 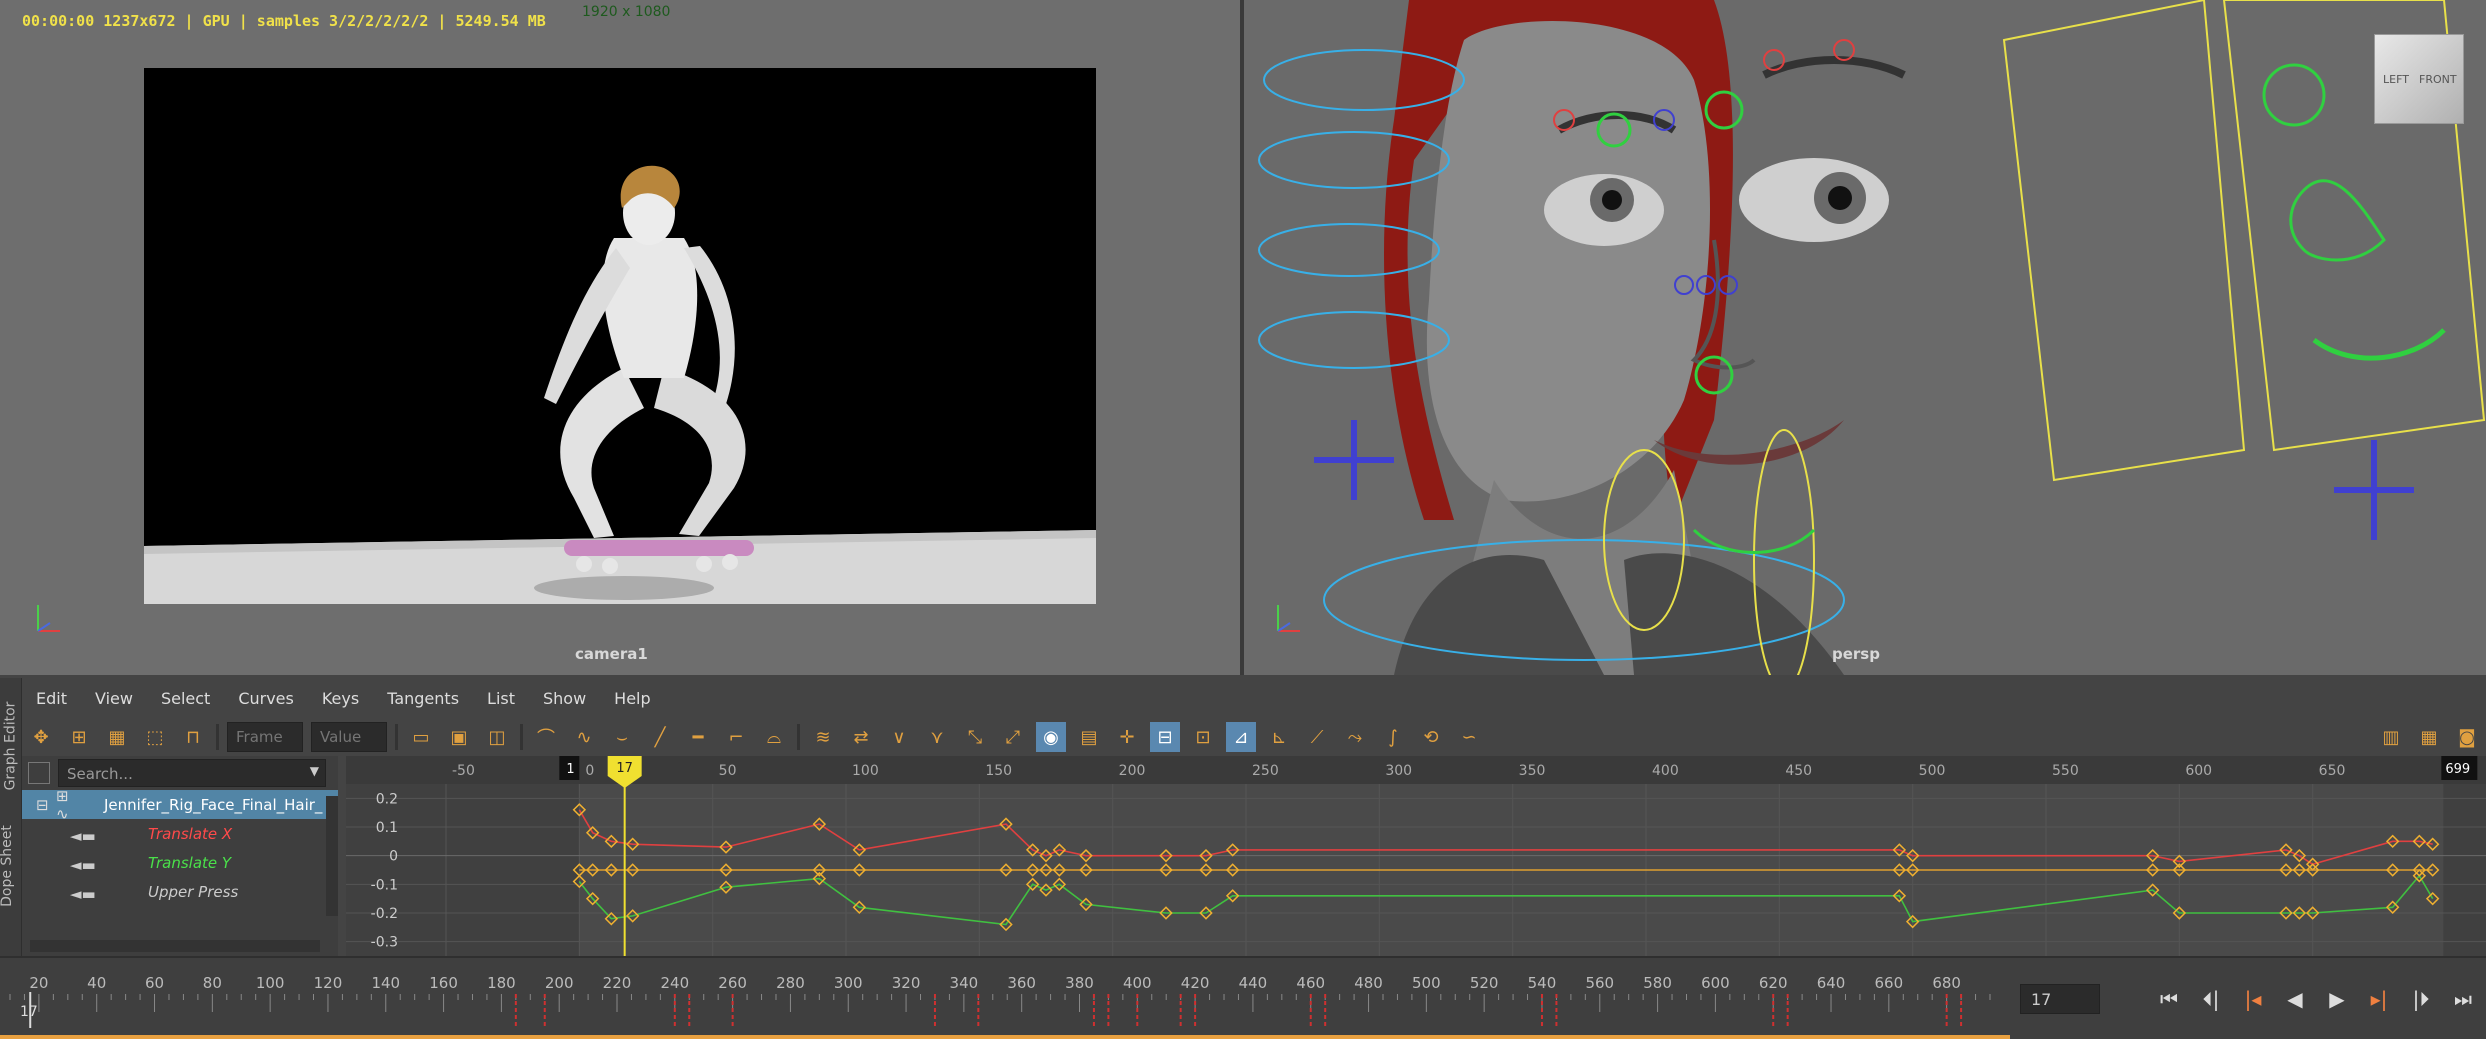 What do you see at coordinates (2429, 737) in the screenshot?
I see `trax-icon: ▦` at bounding box center [2429, 737].